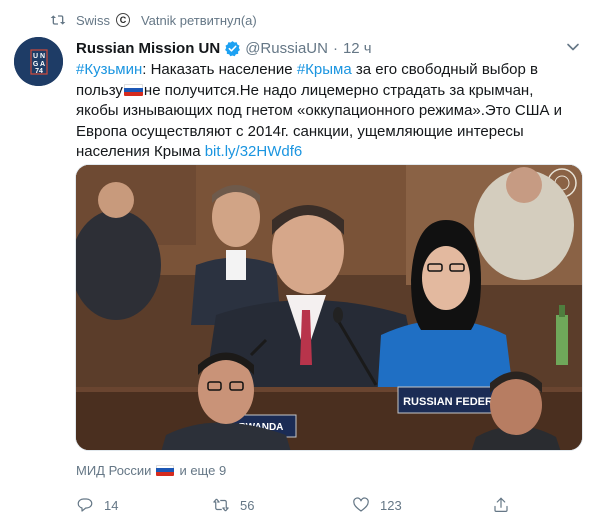 The width and height of the screenshot is (598, 525). Describe the element at coordinates (452, 402) in the screenshot. I see `placard-russia-text: RUSSIAN FEDERA` at that location.